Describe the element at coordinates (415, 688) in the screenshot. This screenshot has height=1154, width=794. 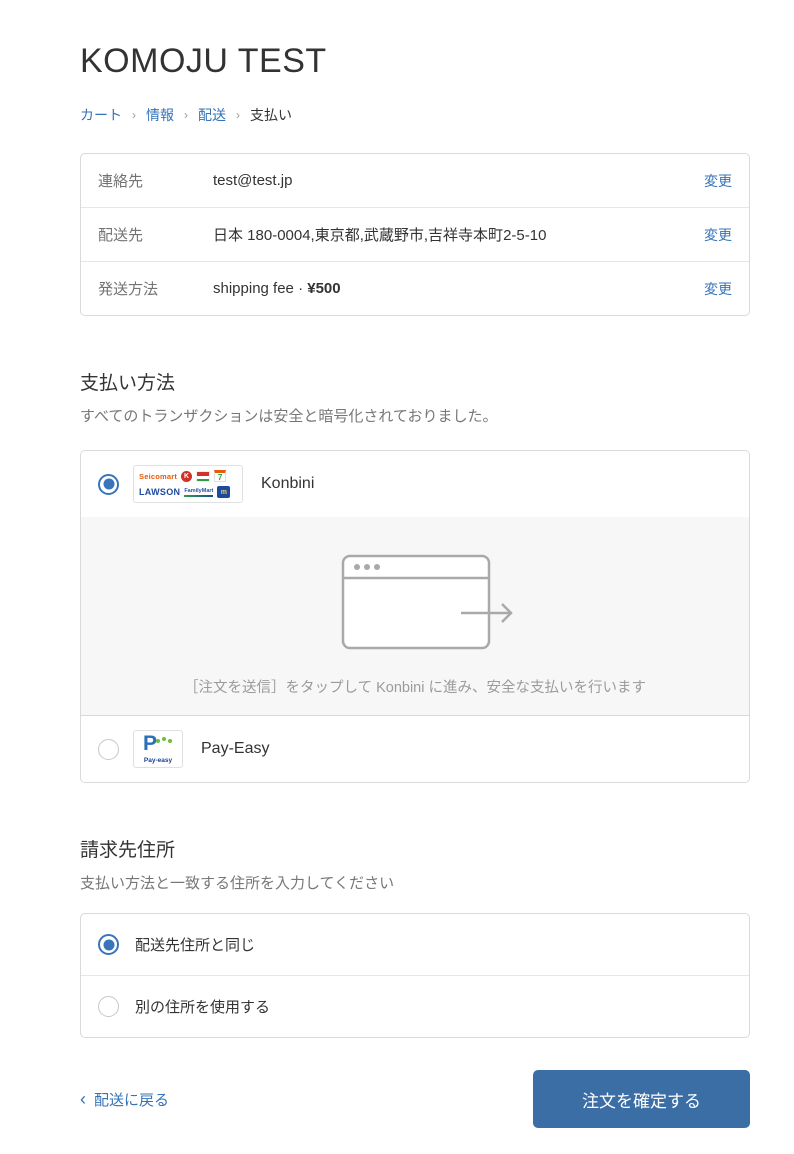
I see `konbini-redirect-note: ［注文を送信］をタップして Konbini に進み、安全な支払いを行います` at that location.